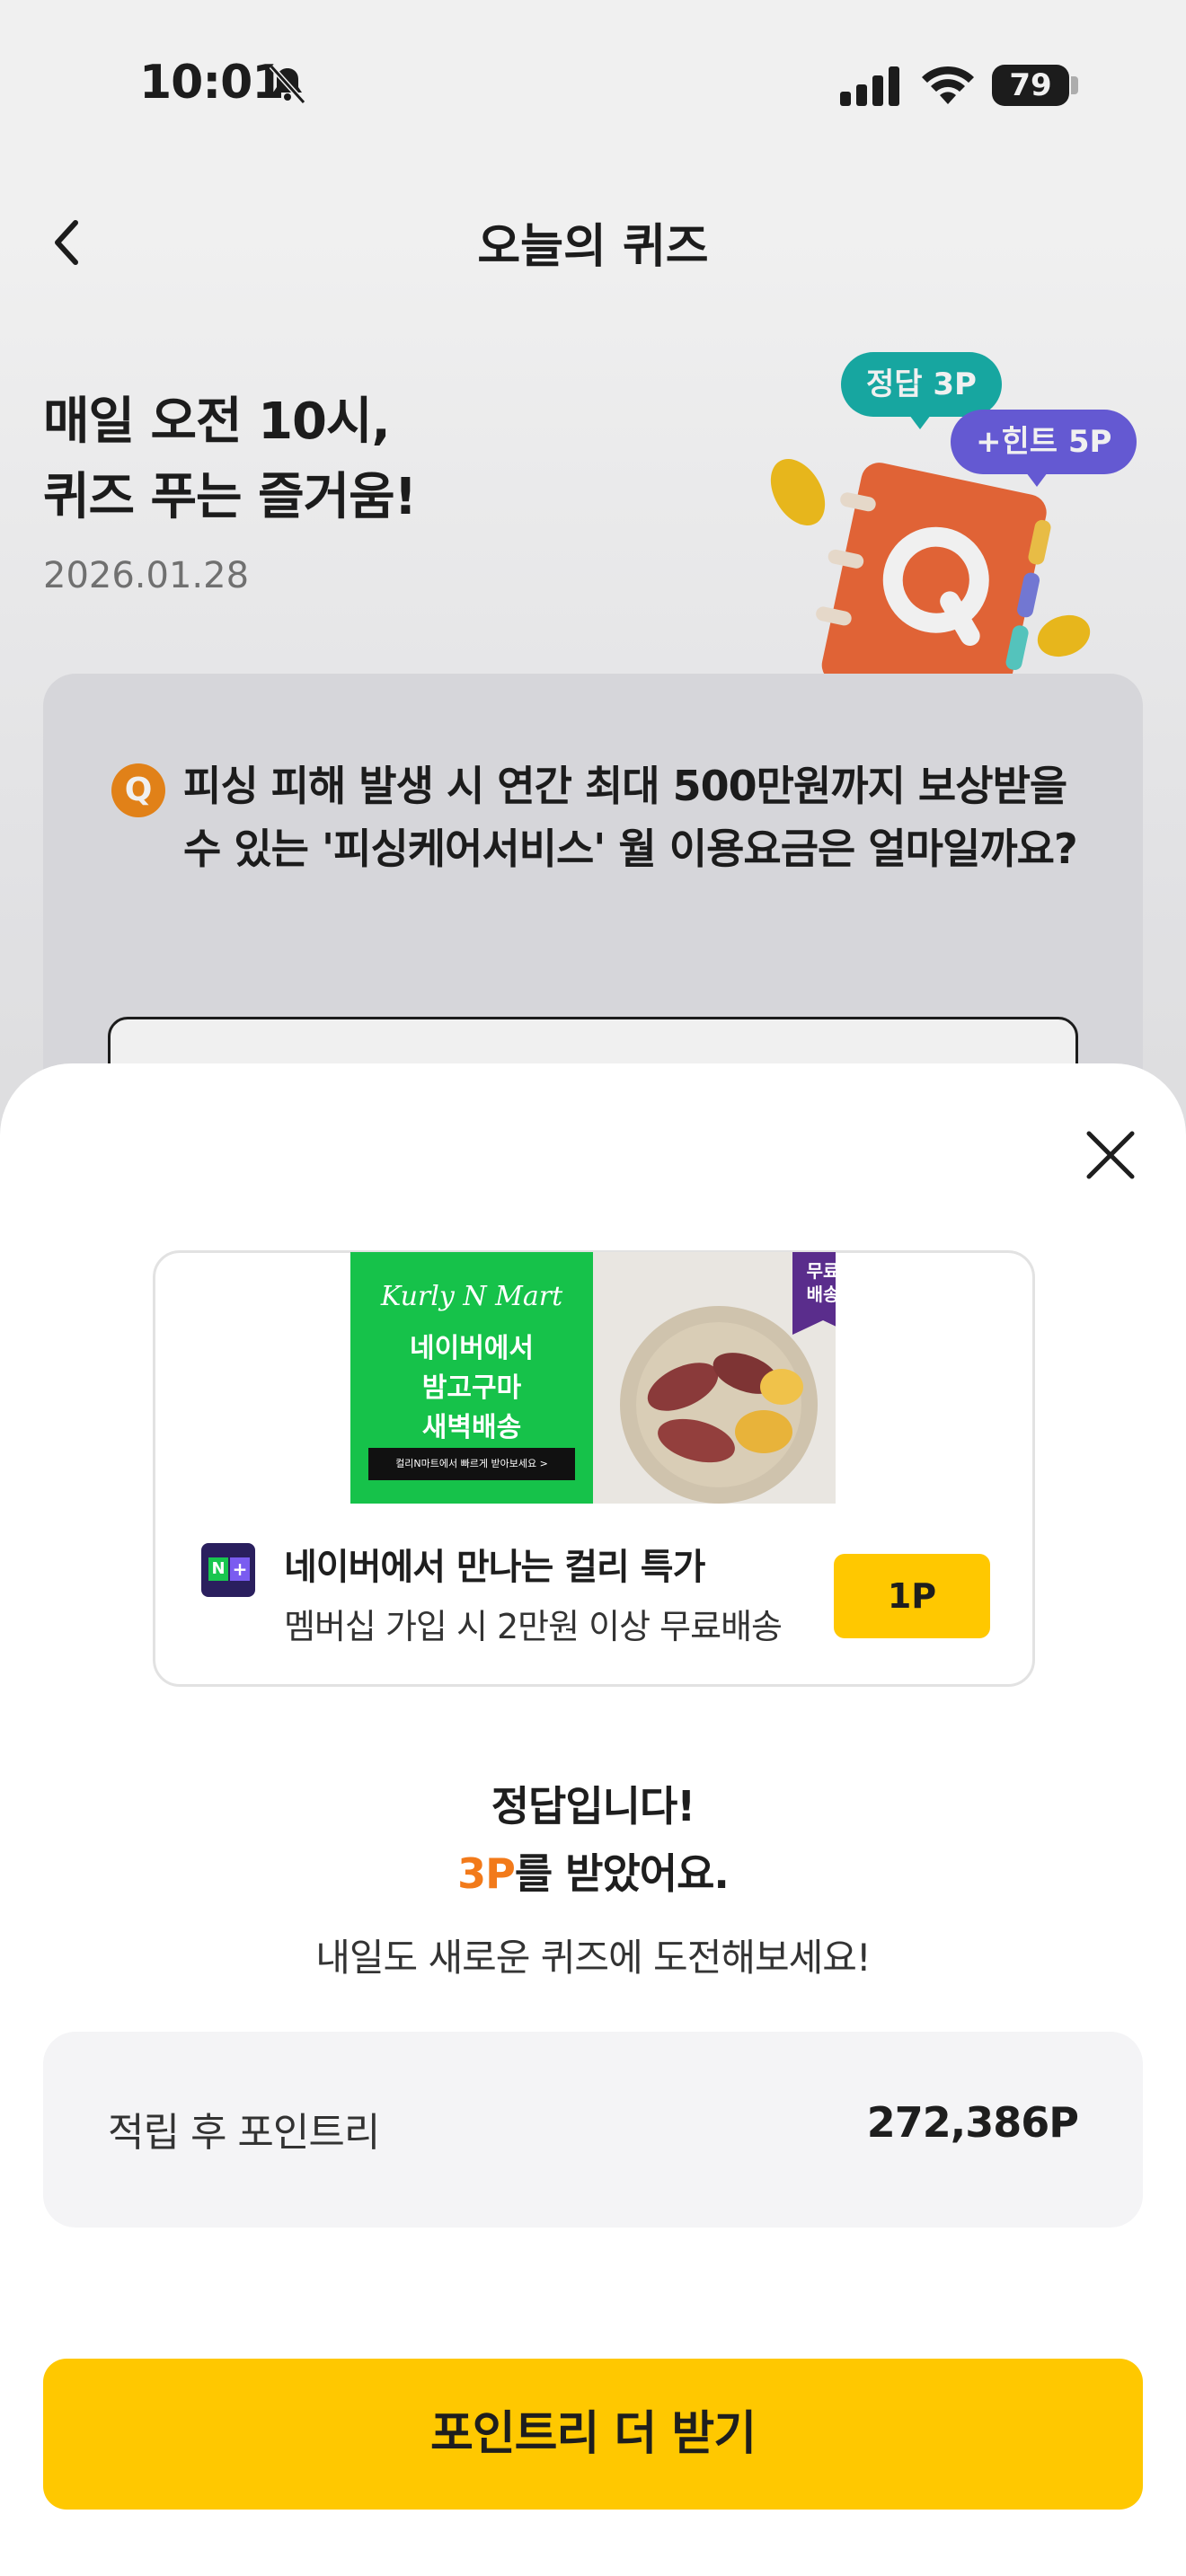 Image resolution: width=1186 pixels, height=2576 pixels. I want to click on ad-banner-cta: 컬리N마트에서 빠르게 받아보세요 >, so click(471, 1464).